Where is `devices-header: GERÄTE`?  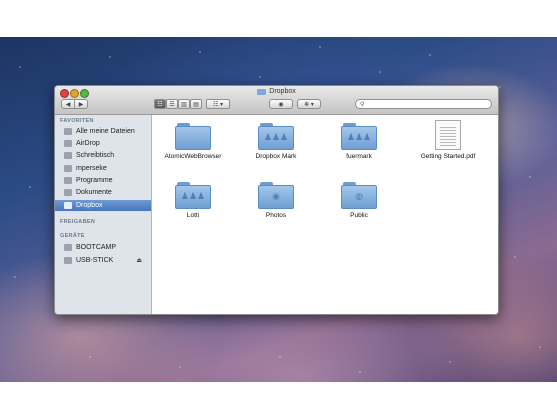
devices-header: GERÄTE is located at coordinates (72, 236).